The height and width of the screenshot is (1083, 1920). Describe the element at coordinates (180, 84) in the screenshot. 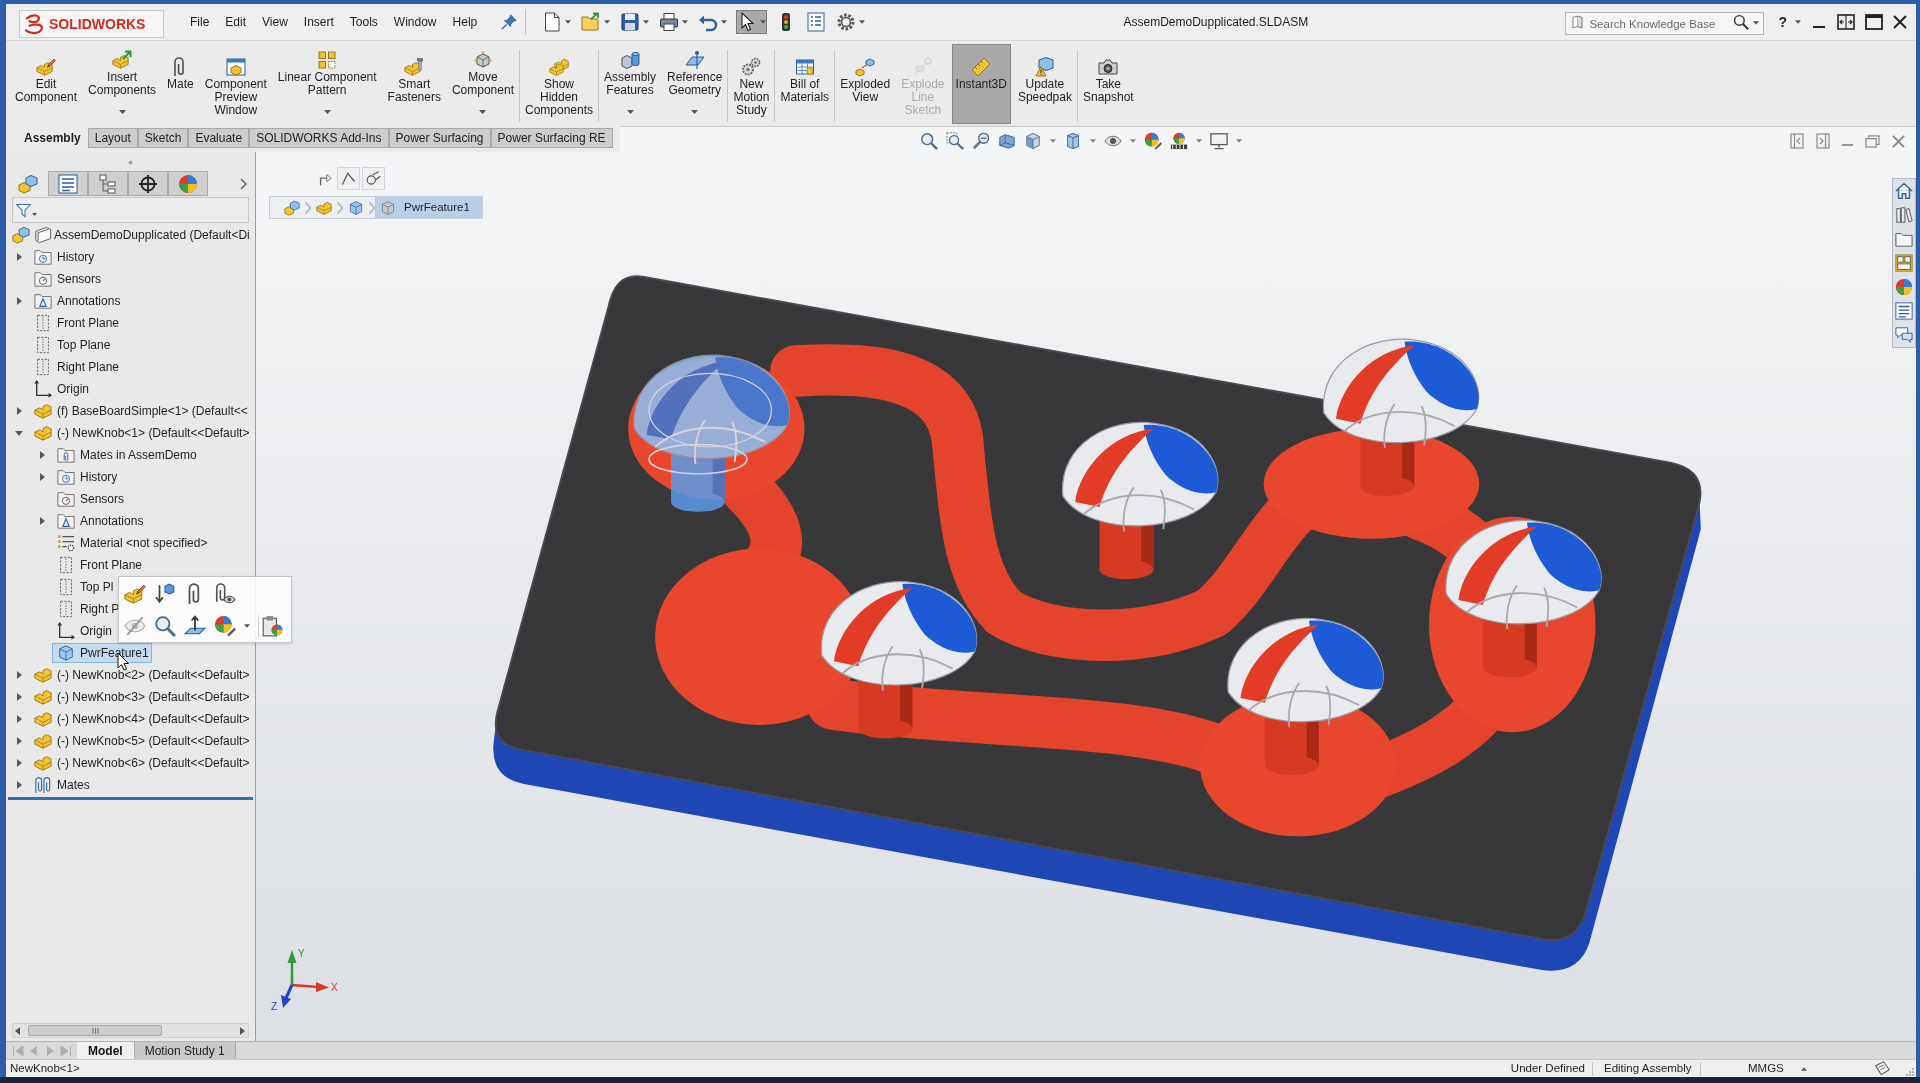

I see `command-button: Mate` at that location.